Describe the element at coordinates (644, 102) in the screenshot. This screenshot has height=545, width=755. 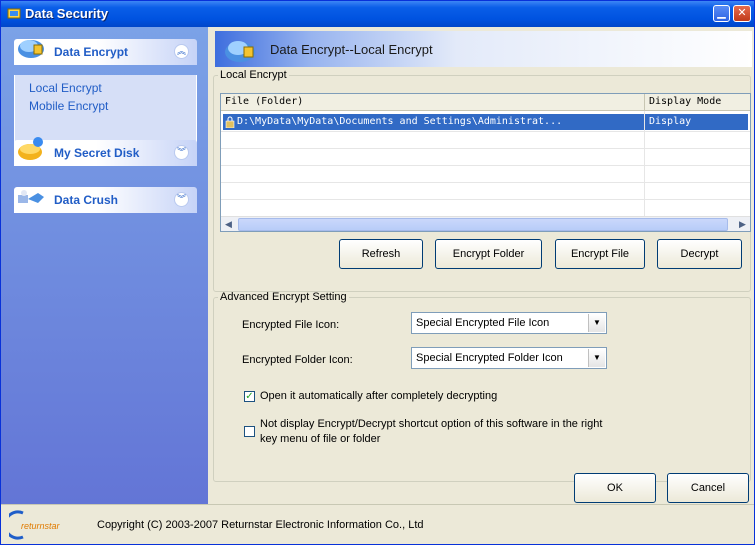
I see `column-separator` at that location.